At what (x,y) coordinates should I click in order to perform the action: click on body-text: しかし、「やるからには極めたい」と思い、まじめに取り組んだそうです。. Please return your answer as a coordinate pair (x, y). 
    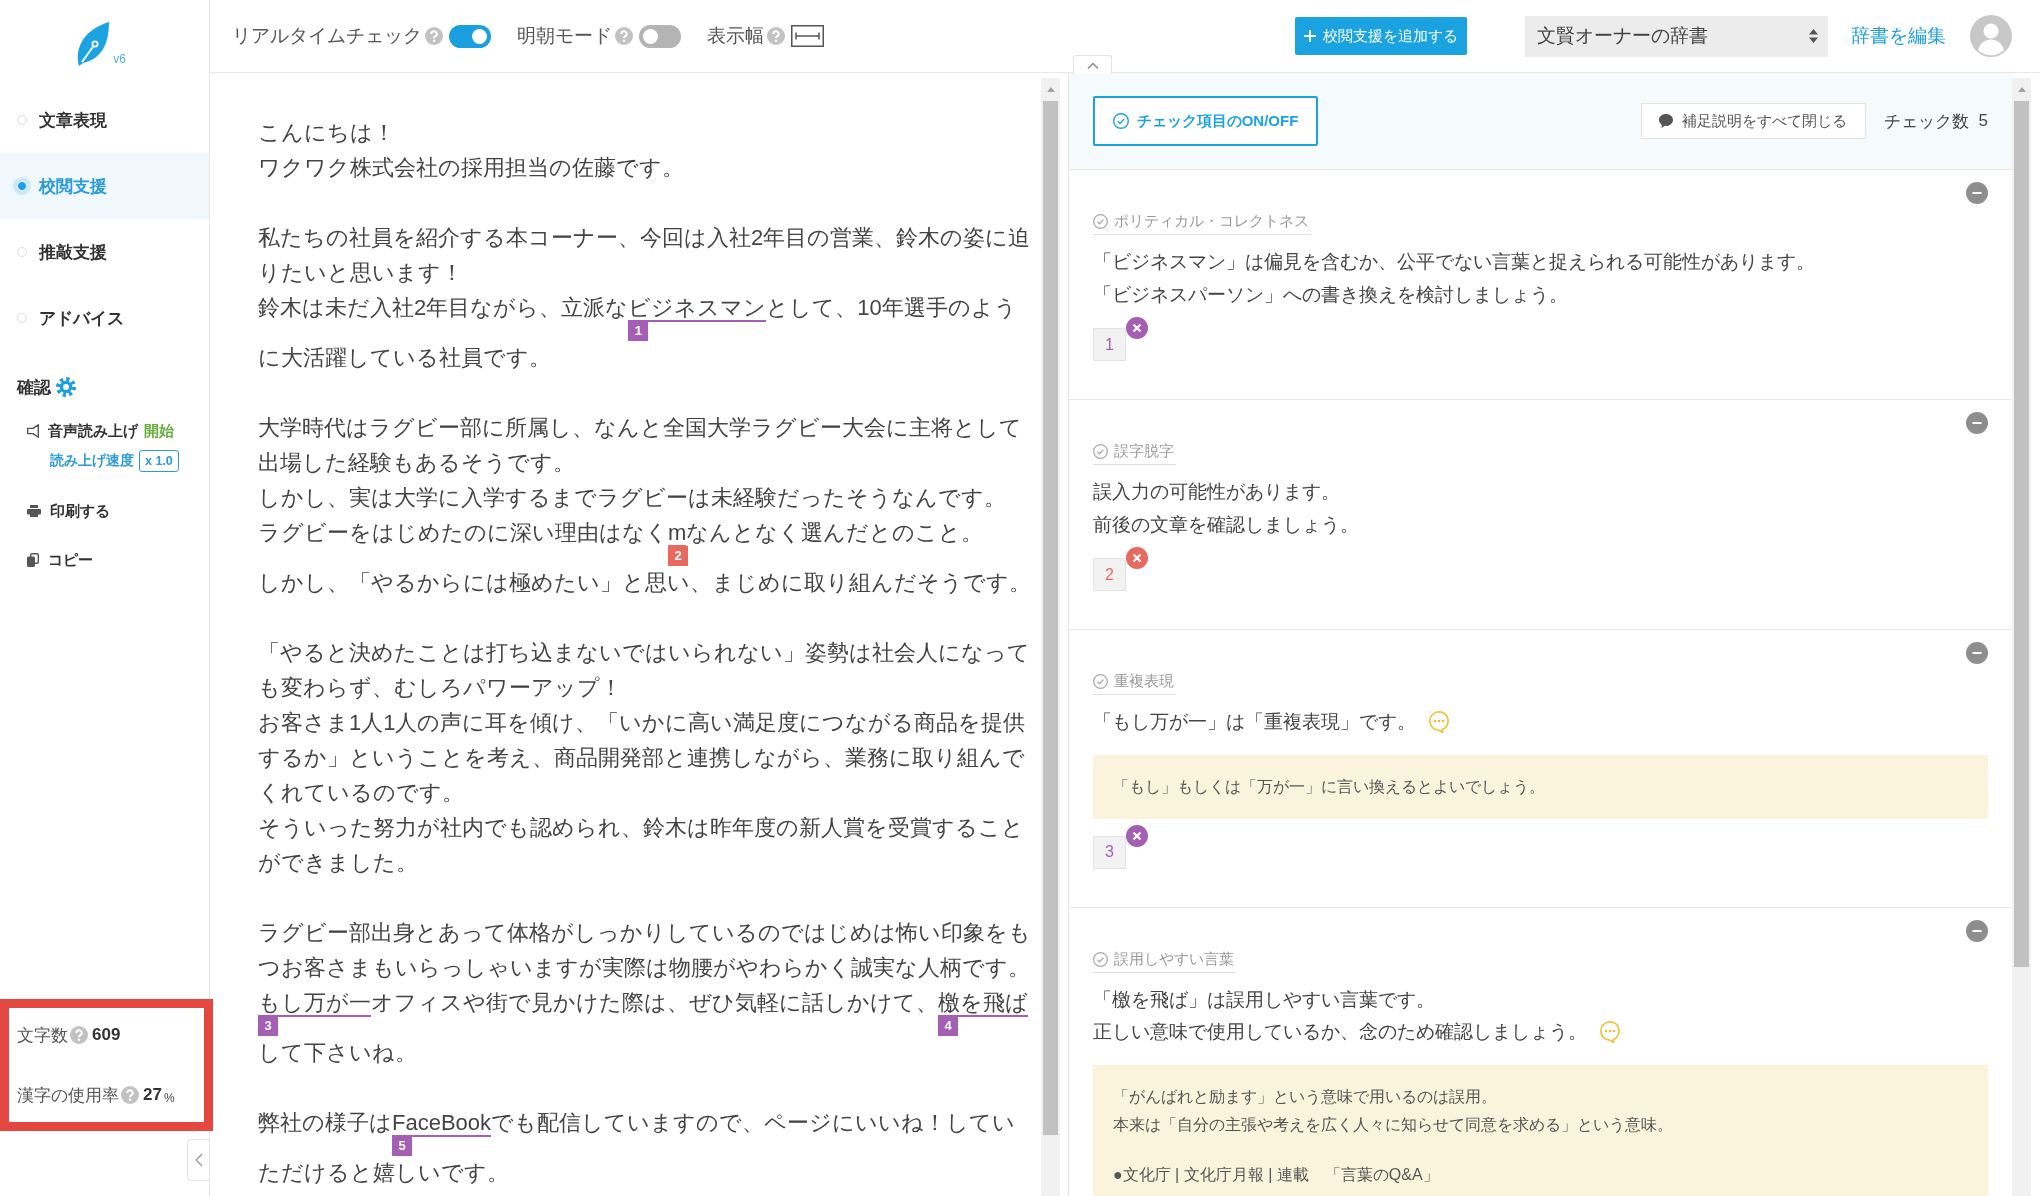
    Looking at the image, I should click on (645, 583).